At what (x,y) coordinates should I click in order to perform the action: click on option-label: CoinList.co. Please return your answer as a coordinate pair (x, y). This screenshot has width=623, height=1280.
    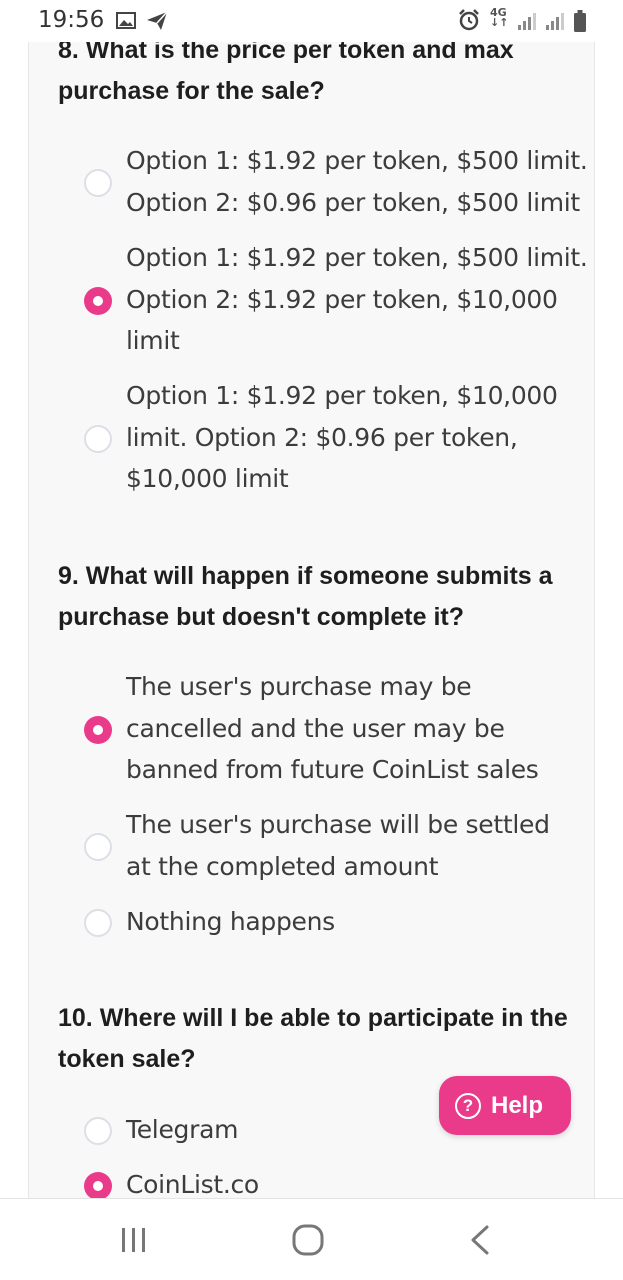
    Looking at the image, I should click on (192, 1184).